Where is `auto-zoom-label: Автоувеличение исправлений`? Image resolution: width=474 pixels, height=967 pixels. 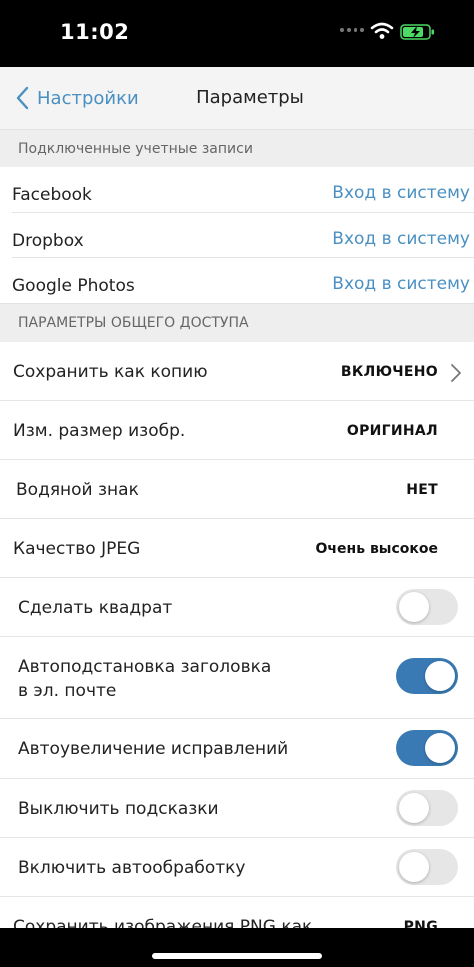
auto-zoom-label: Автоувеличение исправлений is located at coordinates (153, 749).